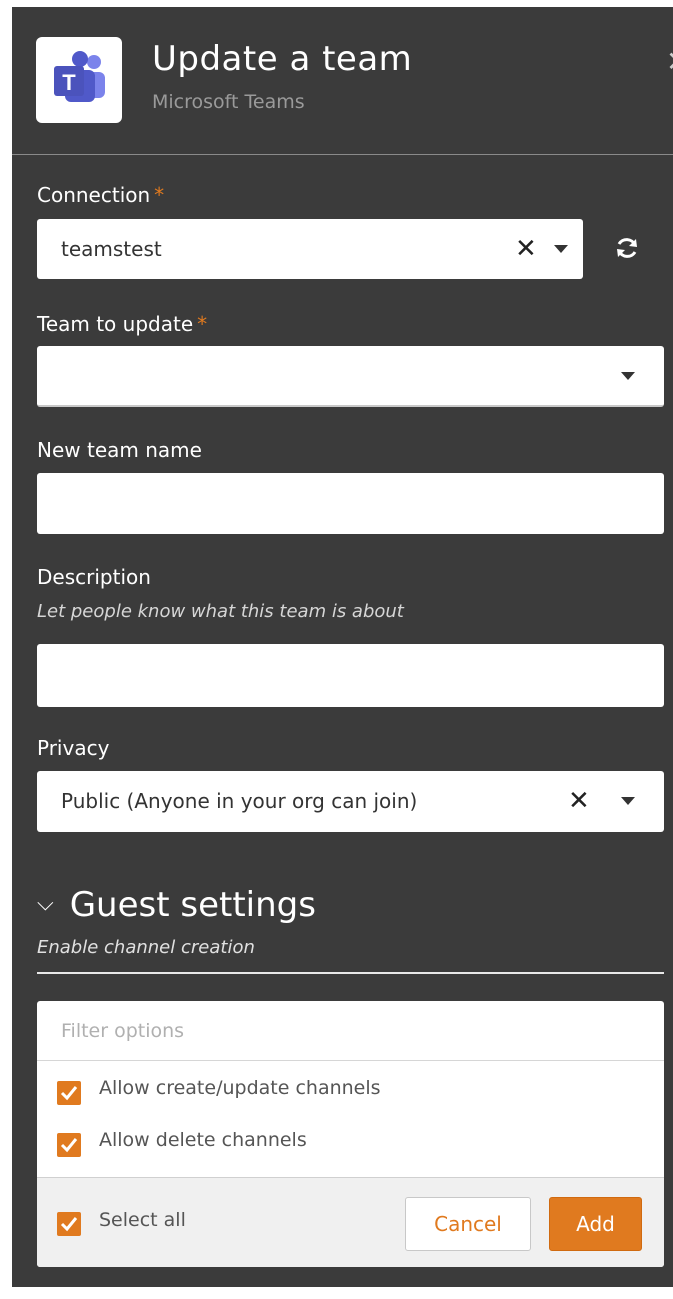  What do you see at coordinates (240, 1088) in the screenshot?
I see `option-label: Allow create/update channels` at bounding box center [240, 1088].